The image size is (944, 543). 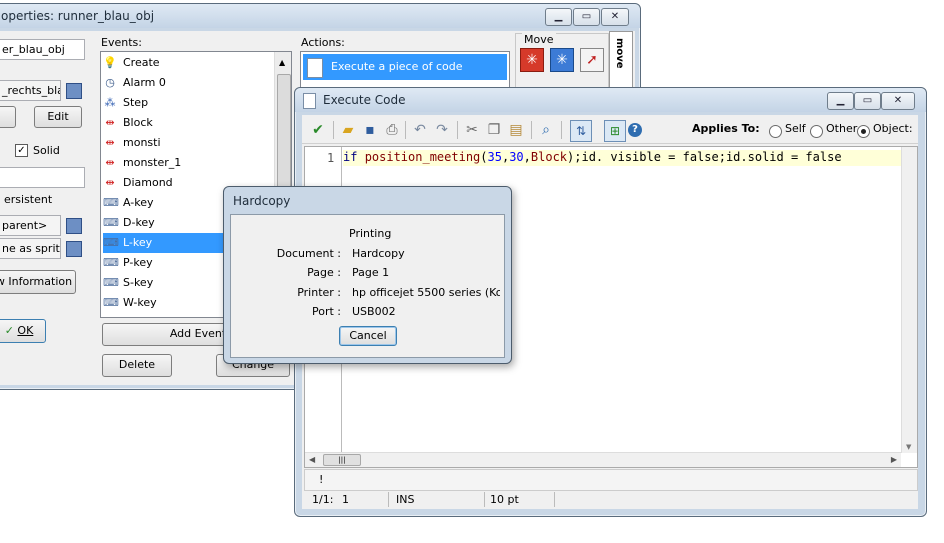 I want to click on window-title: operties: runner_blau_obj, so click(x=78, y=16).